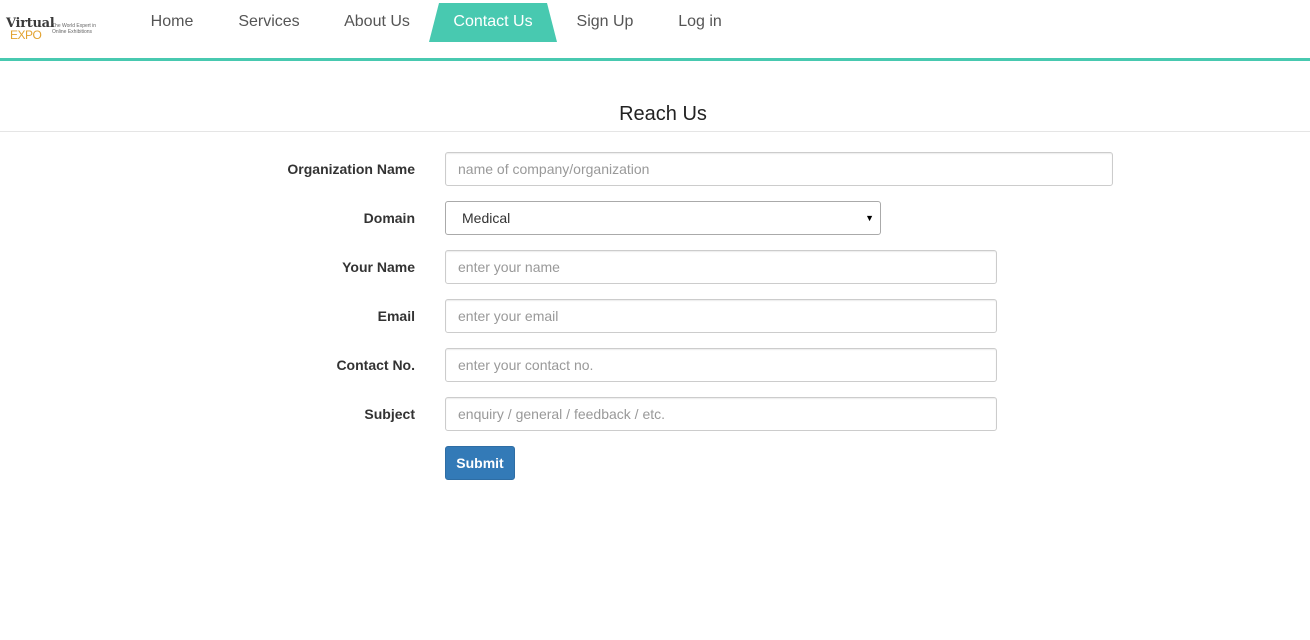 The width and height of the screenshot is (1310, 640). Describe the element at coordinates (269, 21) in the screenshot. I see `nav-services: Services` at that location.